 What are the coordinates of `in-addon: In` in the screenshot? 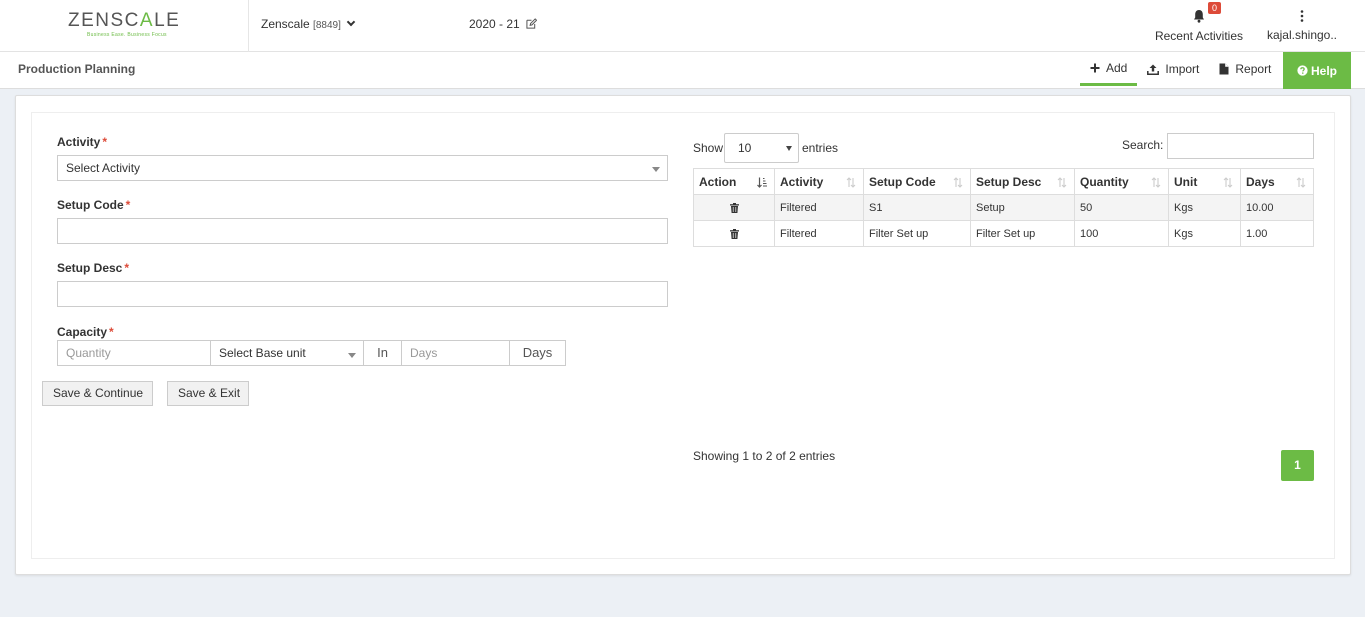 It's located at (382, 353).